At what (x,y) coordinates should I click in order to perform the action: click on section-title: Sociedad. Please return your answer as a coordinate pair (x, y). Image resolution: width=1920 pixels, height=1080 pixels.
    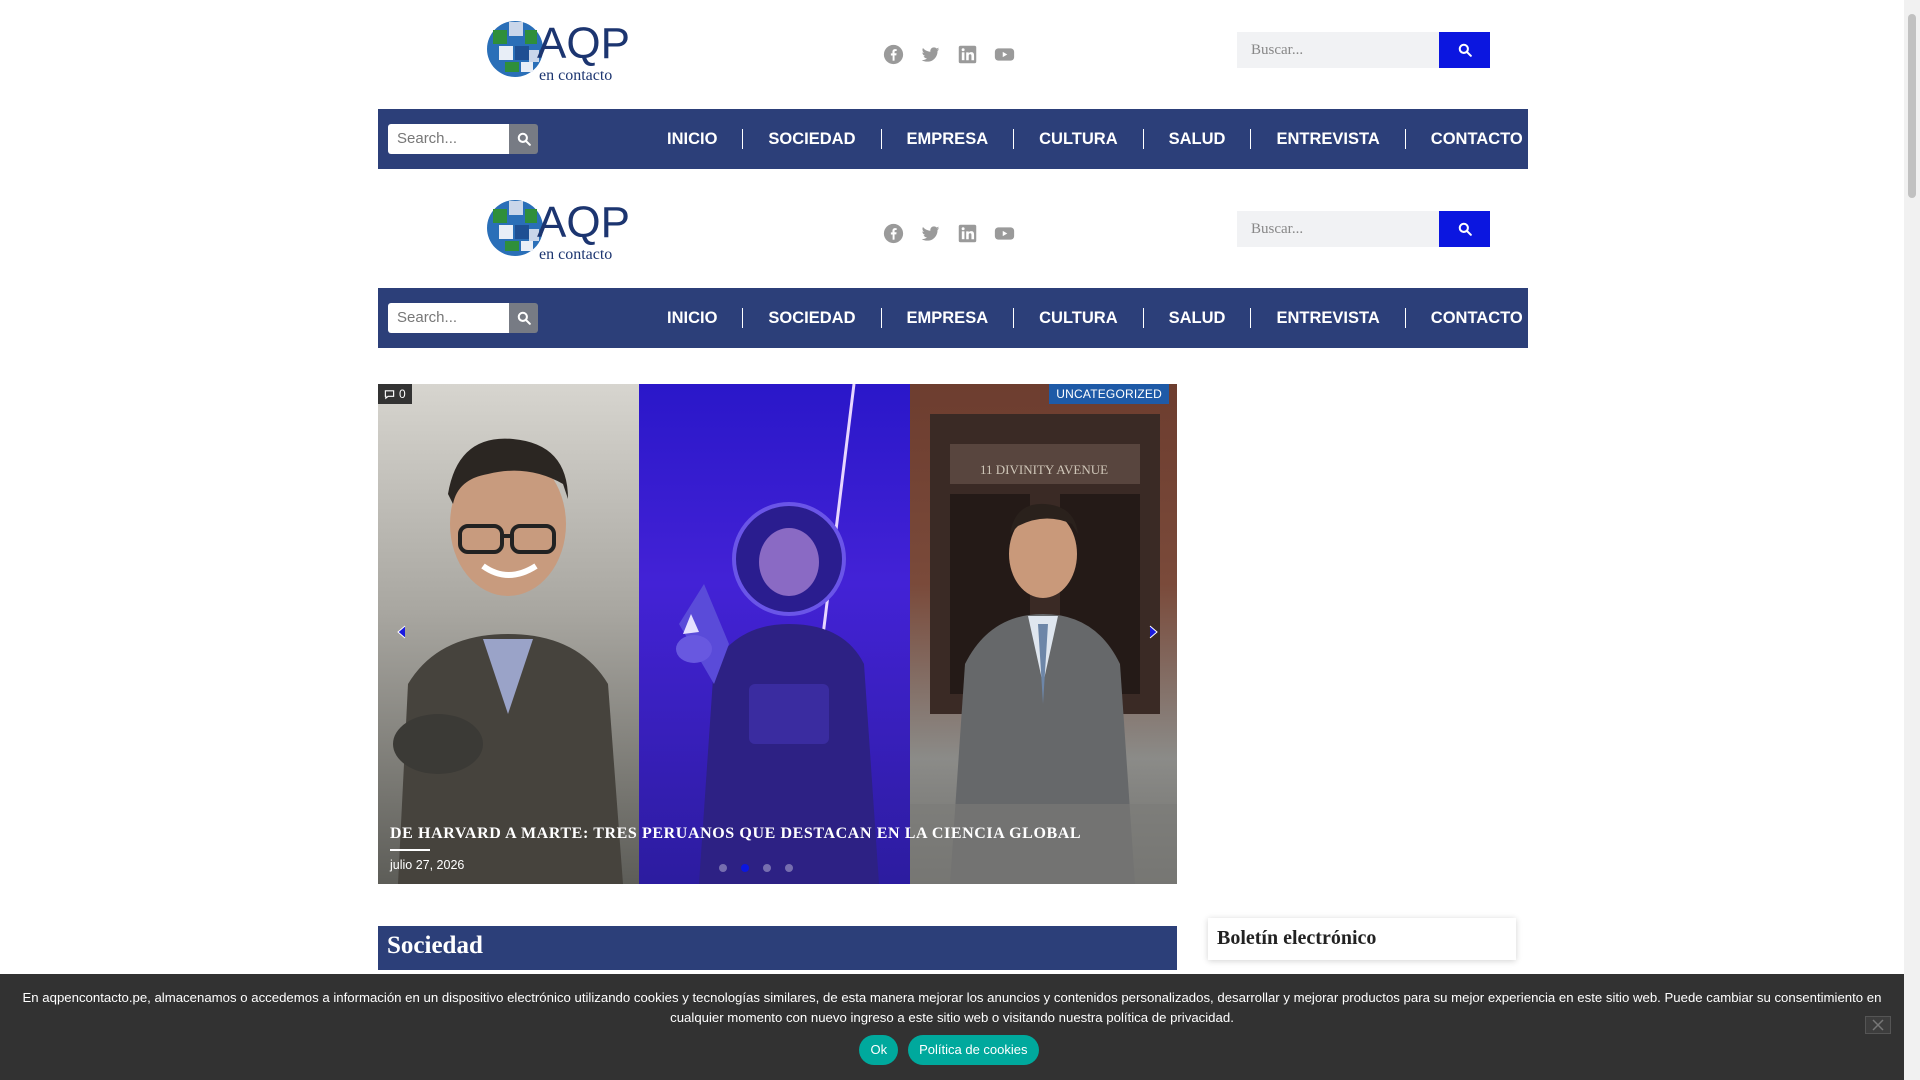
    Looking at the image, I should click on (435, 945).